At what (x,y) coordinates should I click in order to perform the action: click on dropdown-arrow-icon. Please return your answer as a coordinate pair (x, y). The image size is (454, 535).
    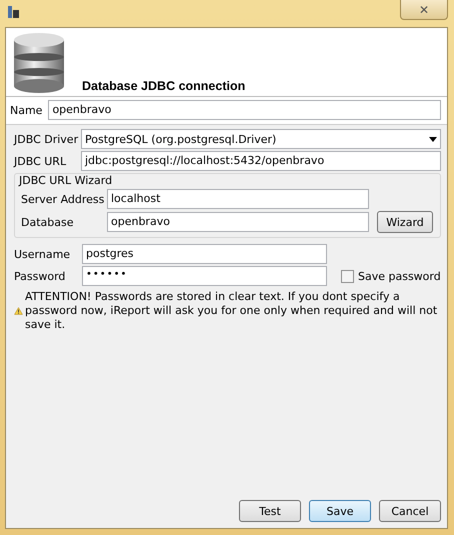
    Looking at the image, I should click on (433, 139).